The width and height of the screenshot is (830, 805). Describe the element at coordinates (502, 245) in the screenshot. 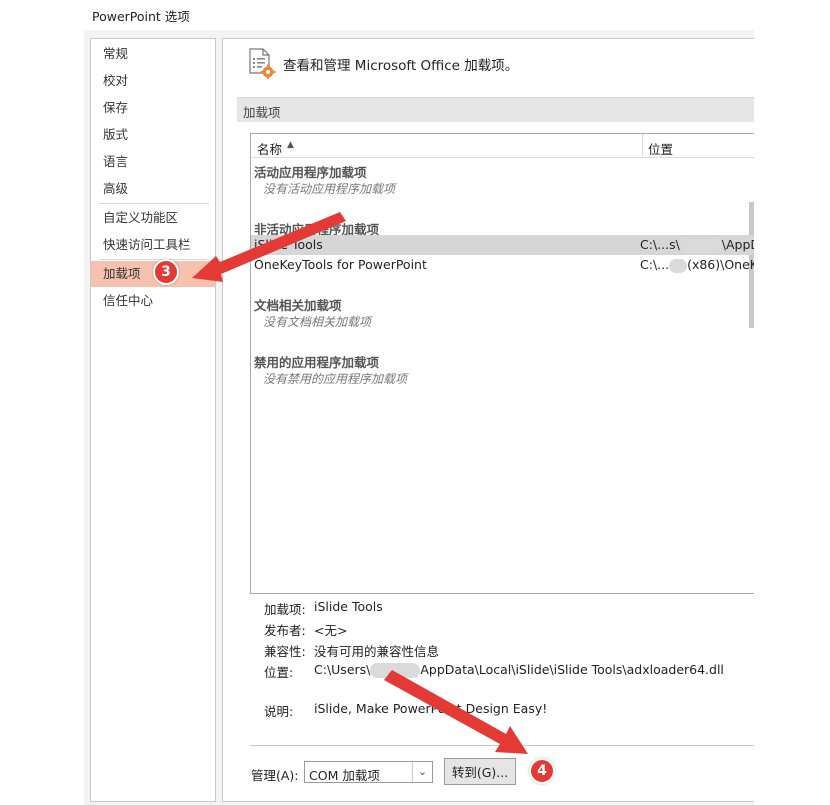

I see `list-item: iSlide Tools C:\...s\\AppD` at that location.